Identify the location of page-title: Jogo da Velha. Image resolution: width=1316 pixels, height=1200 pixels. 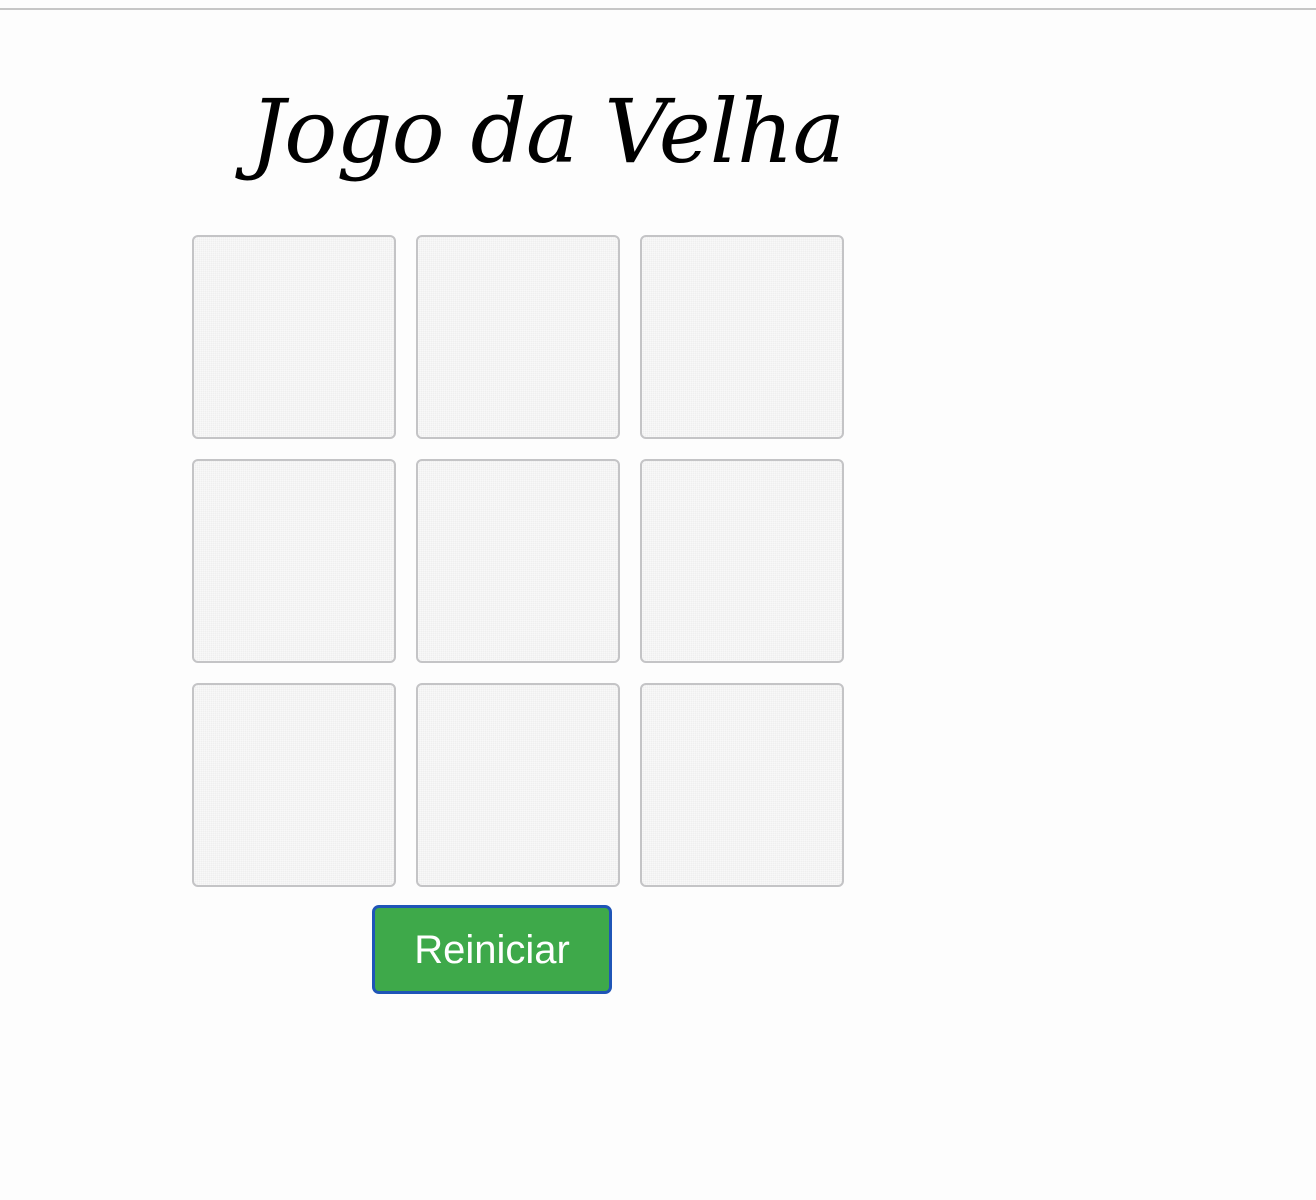
(547, 131).